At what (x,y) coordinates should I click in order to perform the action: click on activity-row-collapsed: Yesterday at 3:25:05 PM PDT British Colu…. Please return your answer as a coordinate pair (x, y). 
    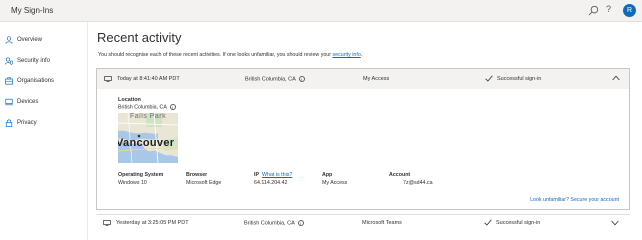
    Looking at the image, I should click on (363, 223).